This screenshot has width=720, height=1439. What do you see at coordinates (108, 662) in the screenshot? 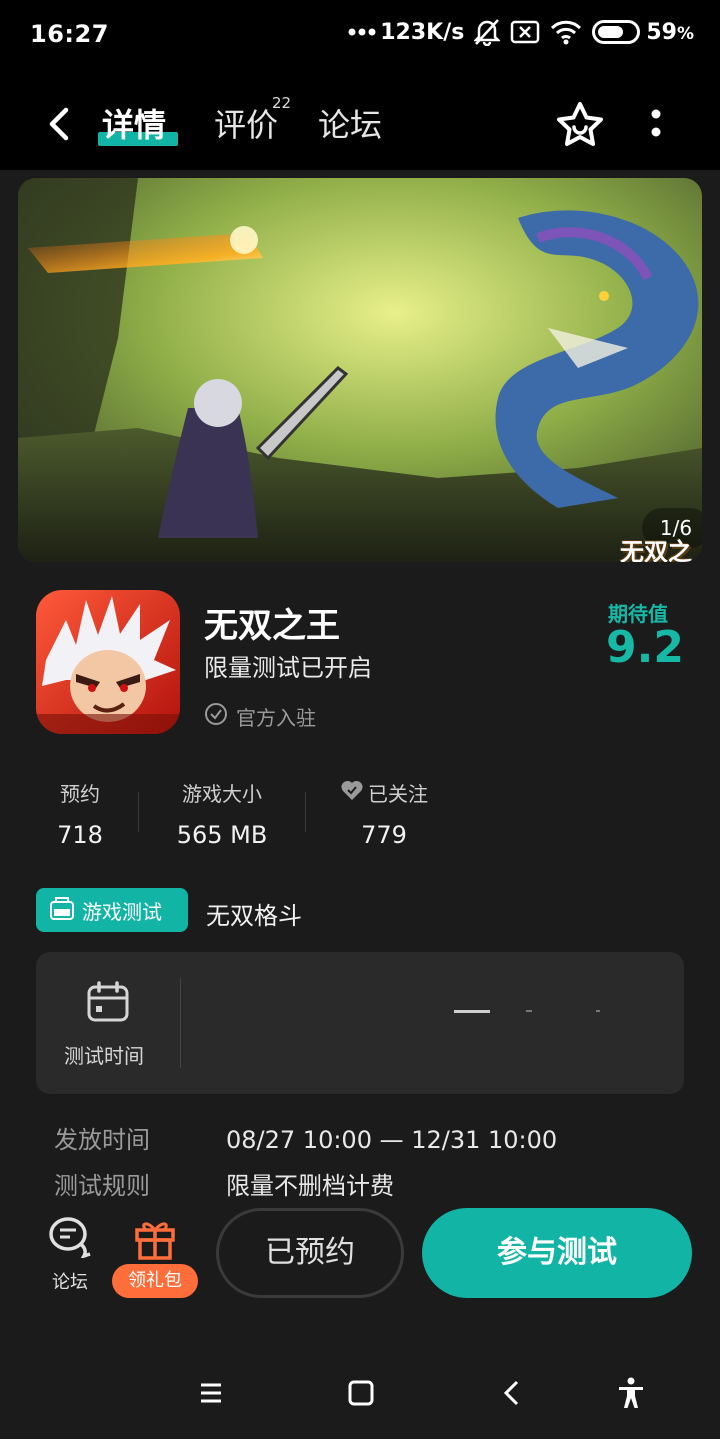
I see `app-icon` at bounding box center [108, 662].